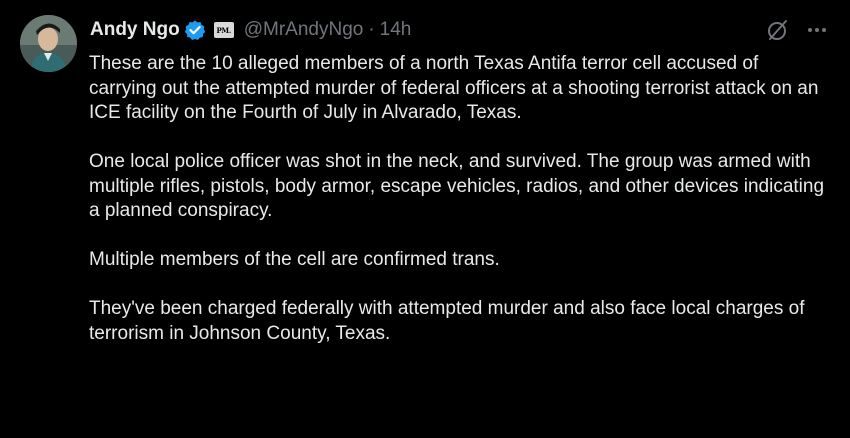 The height and width of the screenshot is (438, 850). Describe the element at coordinates (195, 30) in the screenshot. I see `verified-badge-icon` at that location.